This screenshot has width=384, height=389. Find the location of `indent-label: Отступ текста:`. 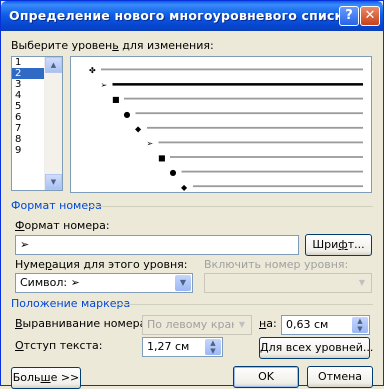

indent-label: Отступ текста: is located at coordinates (59, 345).